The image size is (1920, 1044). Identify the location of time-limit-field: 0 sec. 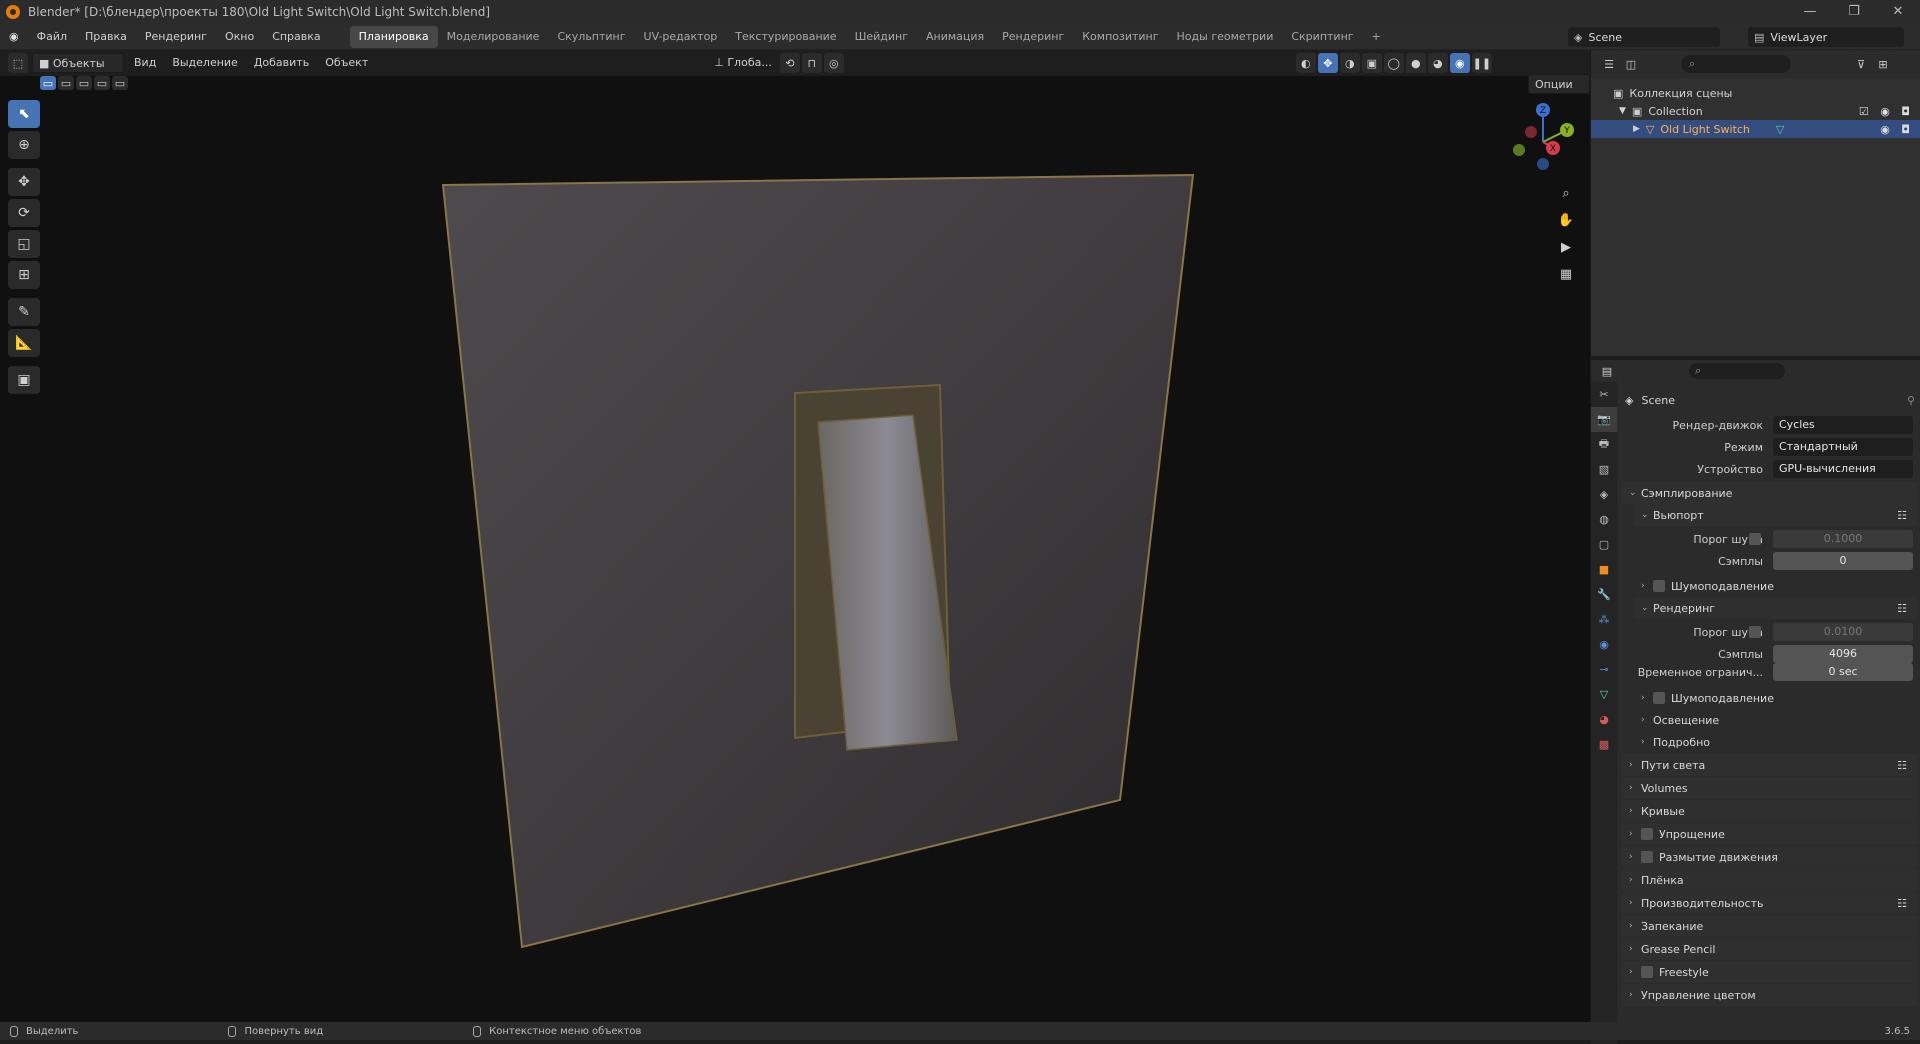
(1843, 672).